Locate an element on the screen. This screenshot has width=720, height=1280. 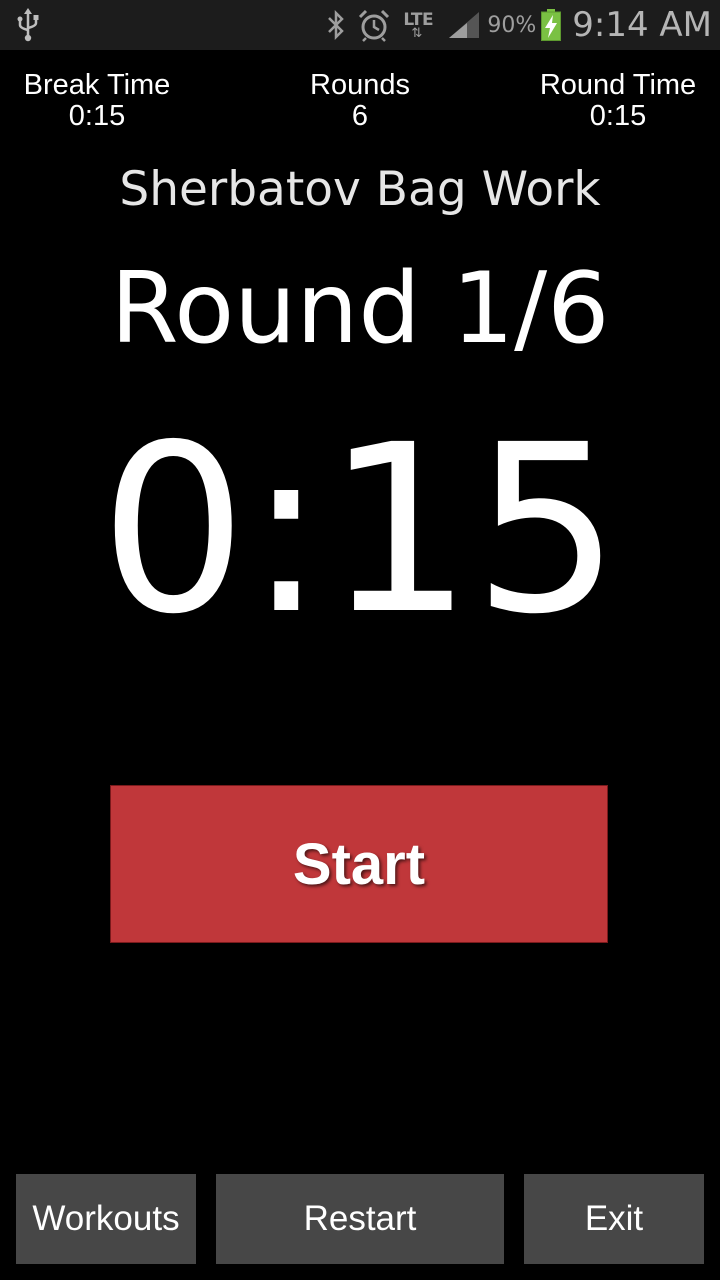
rounds-info: Rounds 6 is located at coordinates (360, 101).